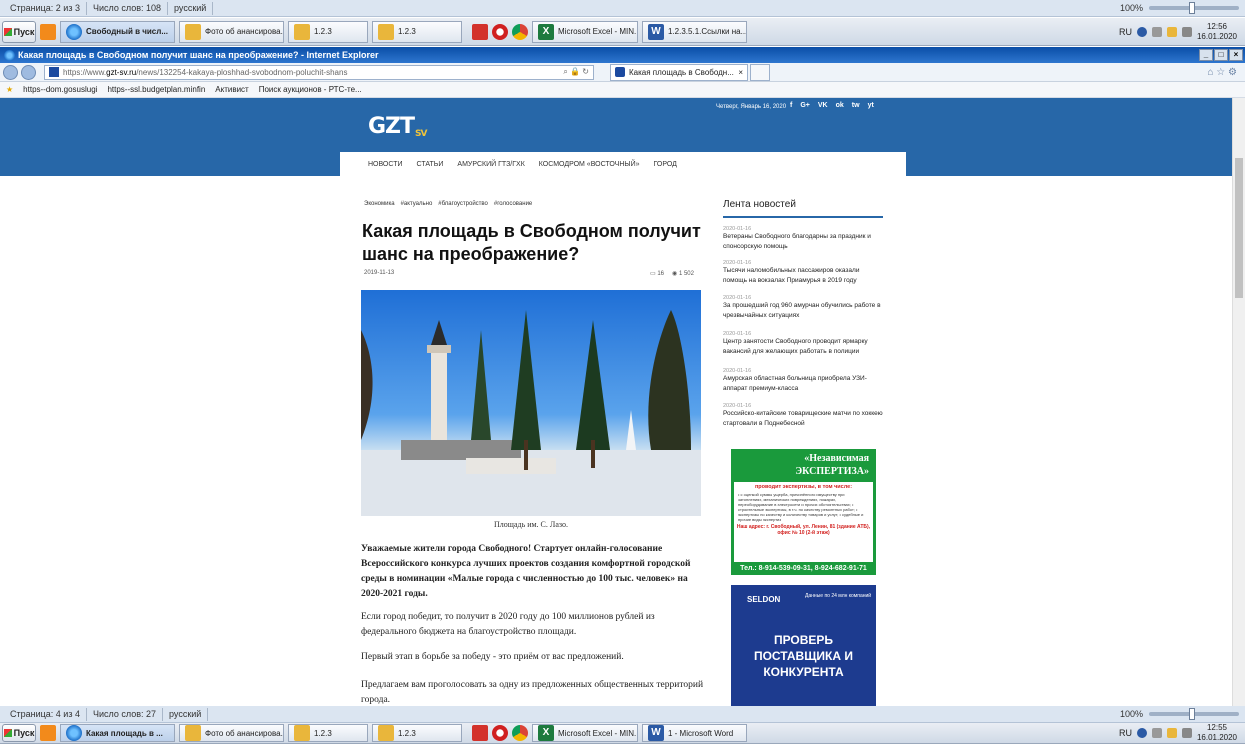  What do you see at coordinates (128, 8) in the screenshot?
I see `word-count: Число слов: 108` at bounding box center [128, 8].